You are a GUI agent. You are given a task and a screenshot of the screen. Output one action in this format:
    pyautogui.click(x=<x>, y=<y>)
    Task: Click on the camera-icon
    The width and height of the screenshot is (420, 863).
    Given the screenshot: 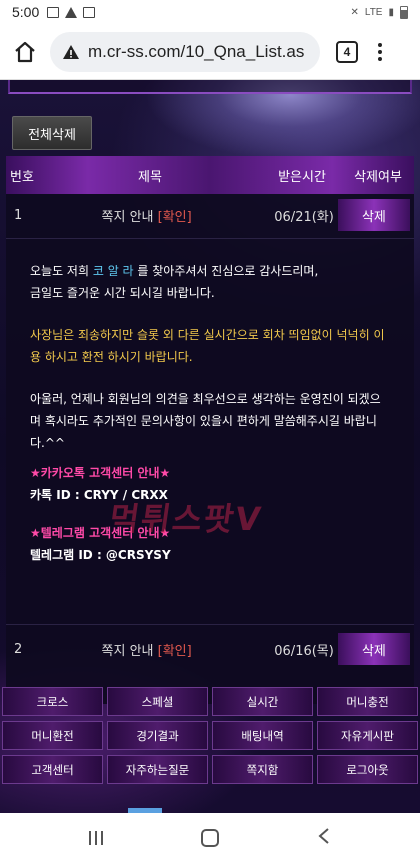 What is the action you would take?
    pyautogui.click(x=89, y=12)
    